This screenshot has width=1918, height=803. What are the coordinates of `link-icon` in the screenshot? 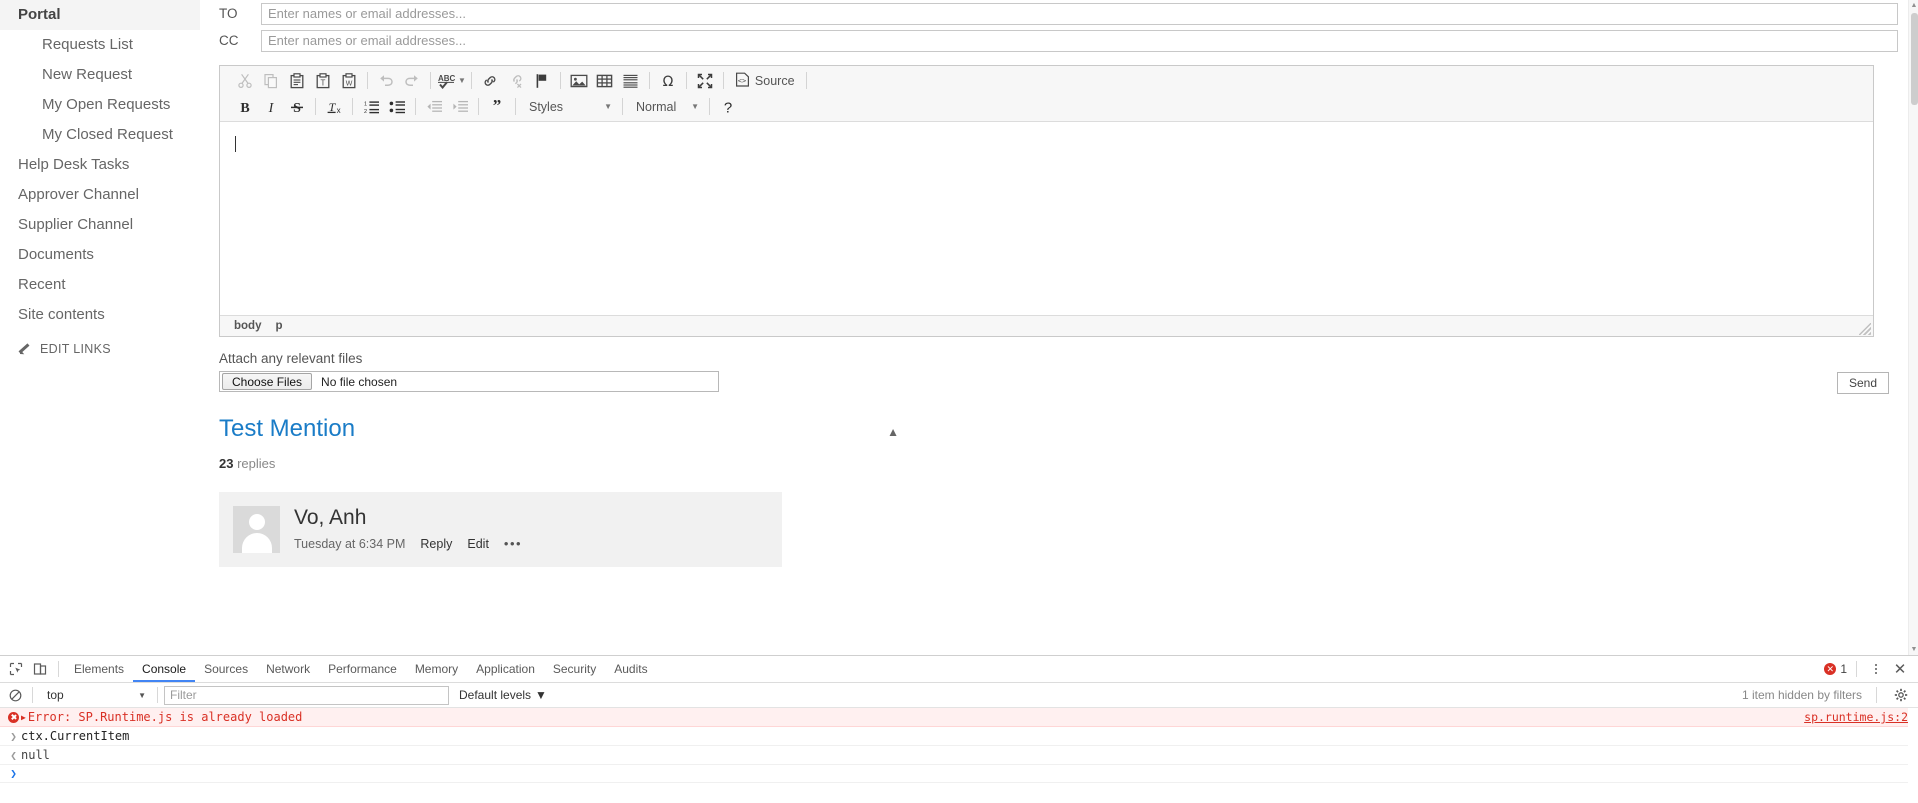 It's located at (490, 81).